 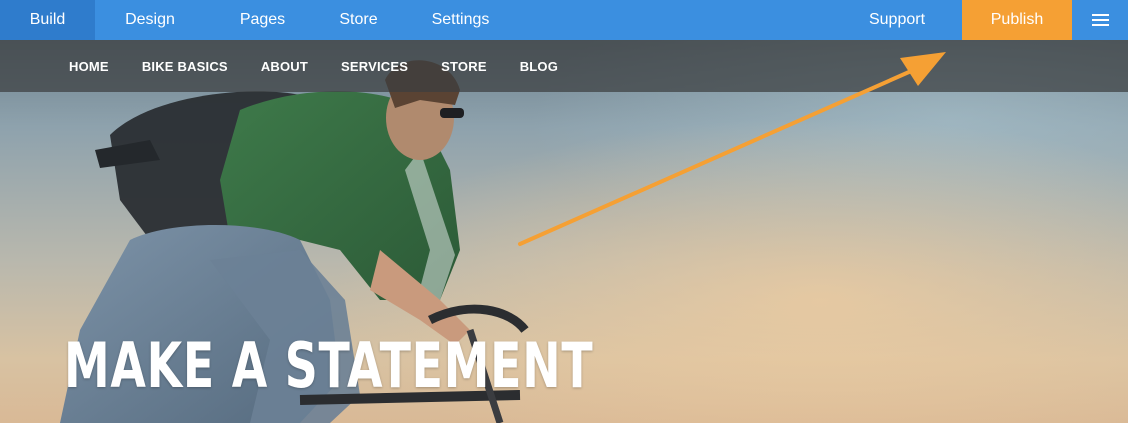 What do you see at coordinates (374, 66) in the screenshot?
I see `nav-item-services: SERVICES` at bounding box center [374, 66].